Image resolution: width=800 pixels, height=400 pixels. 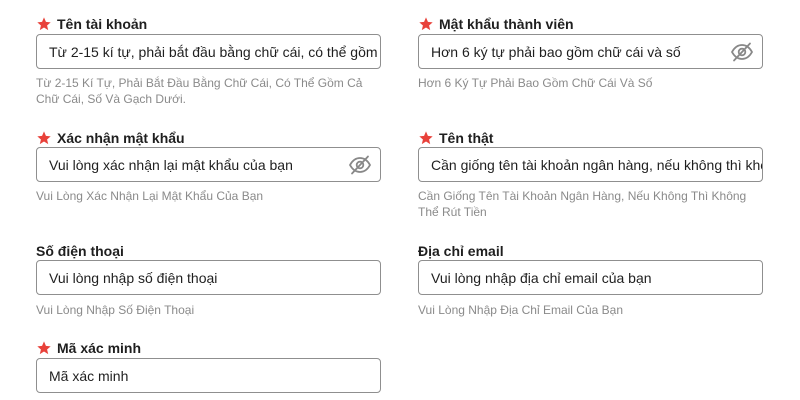 I want to click on verification-code-field-group: Mã xác minh Mã xác minh, so click(x=209, y=365).